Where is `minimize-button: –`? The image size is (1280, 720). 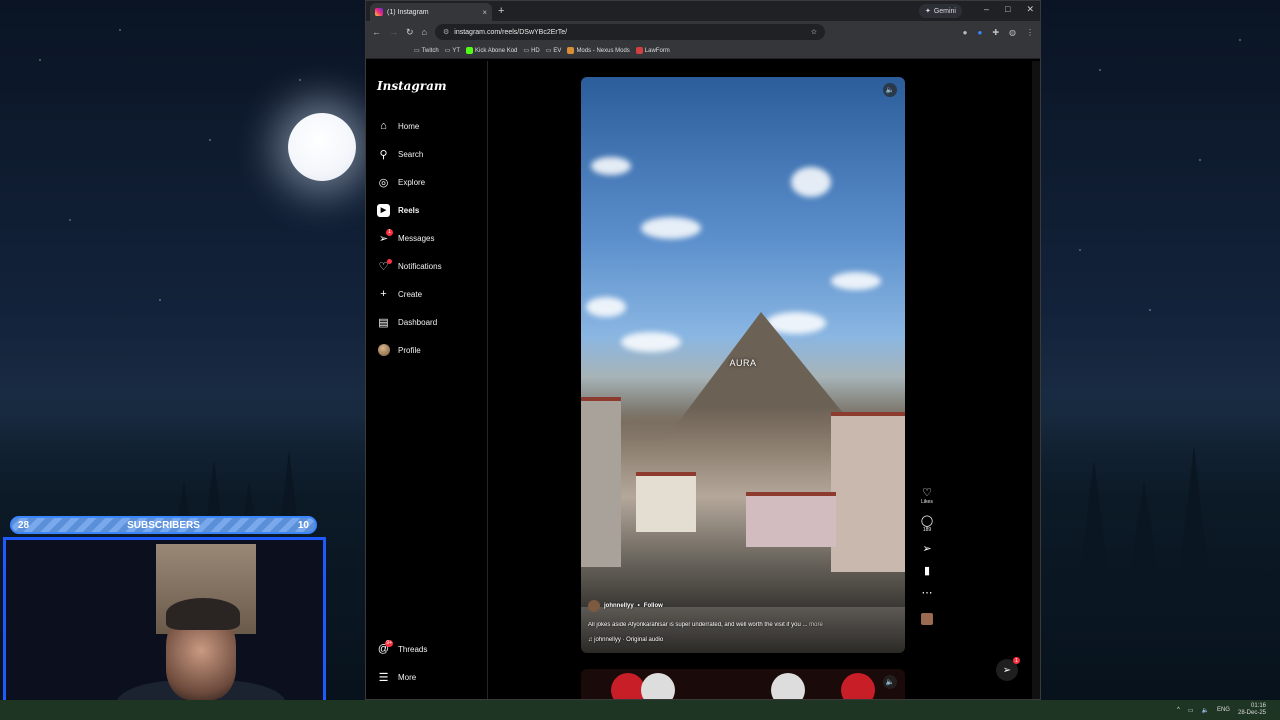 minimize-button: – is located at coordinates (986, 9).